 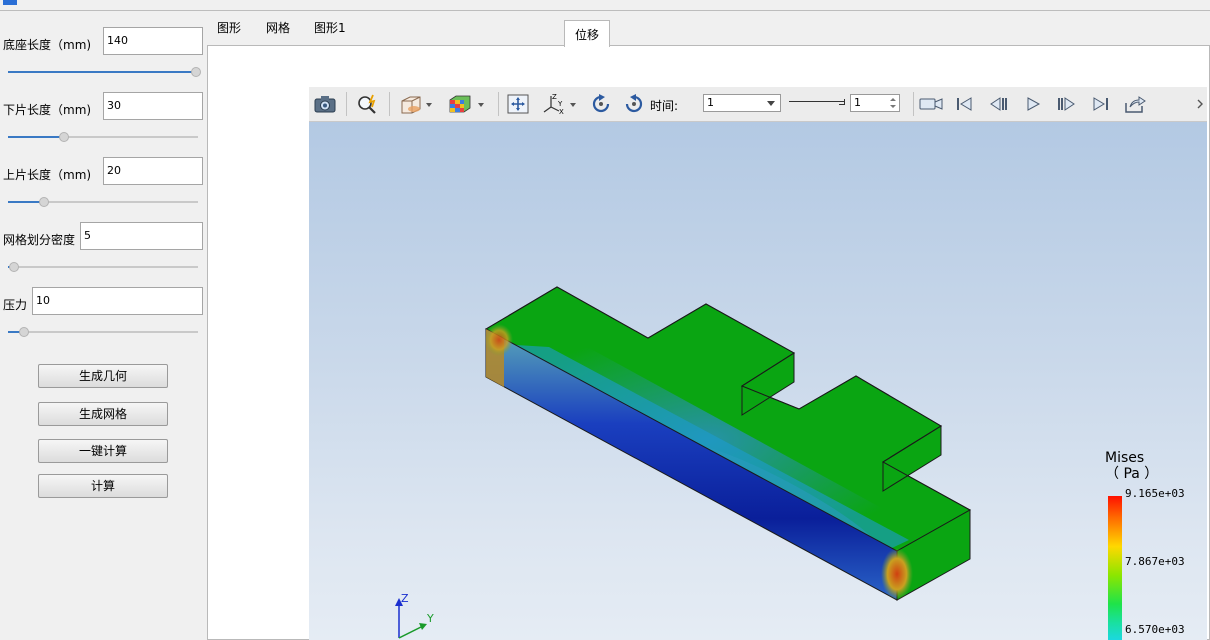 What do you see at coordinates (103, 137) in the screenshot?
I see `lower-length-slider` at bounding box center [103, 137].